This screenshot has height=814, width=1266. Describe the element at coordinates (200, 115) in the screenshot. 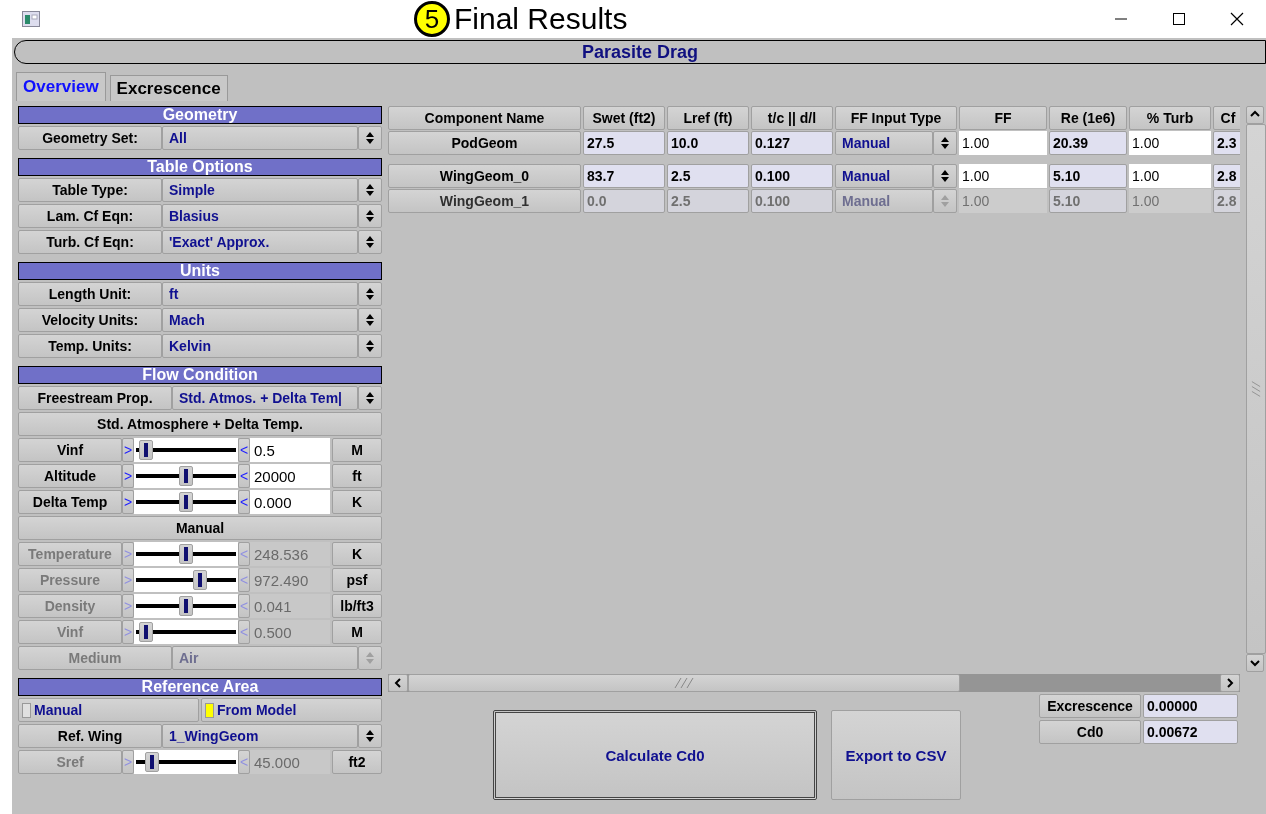

I see `section-header: Geometry` at that location.